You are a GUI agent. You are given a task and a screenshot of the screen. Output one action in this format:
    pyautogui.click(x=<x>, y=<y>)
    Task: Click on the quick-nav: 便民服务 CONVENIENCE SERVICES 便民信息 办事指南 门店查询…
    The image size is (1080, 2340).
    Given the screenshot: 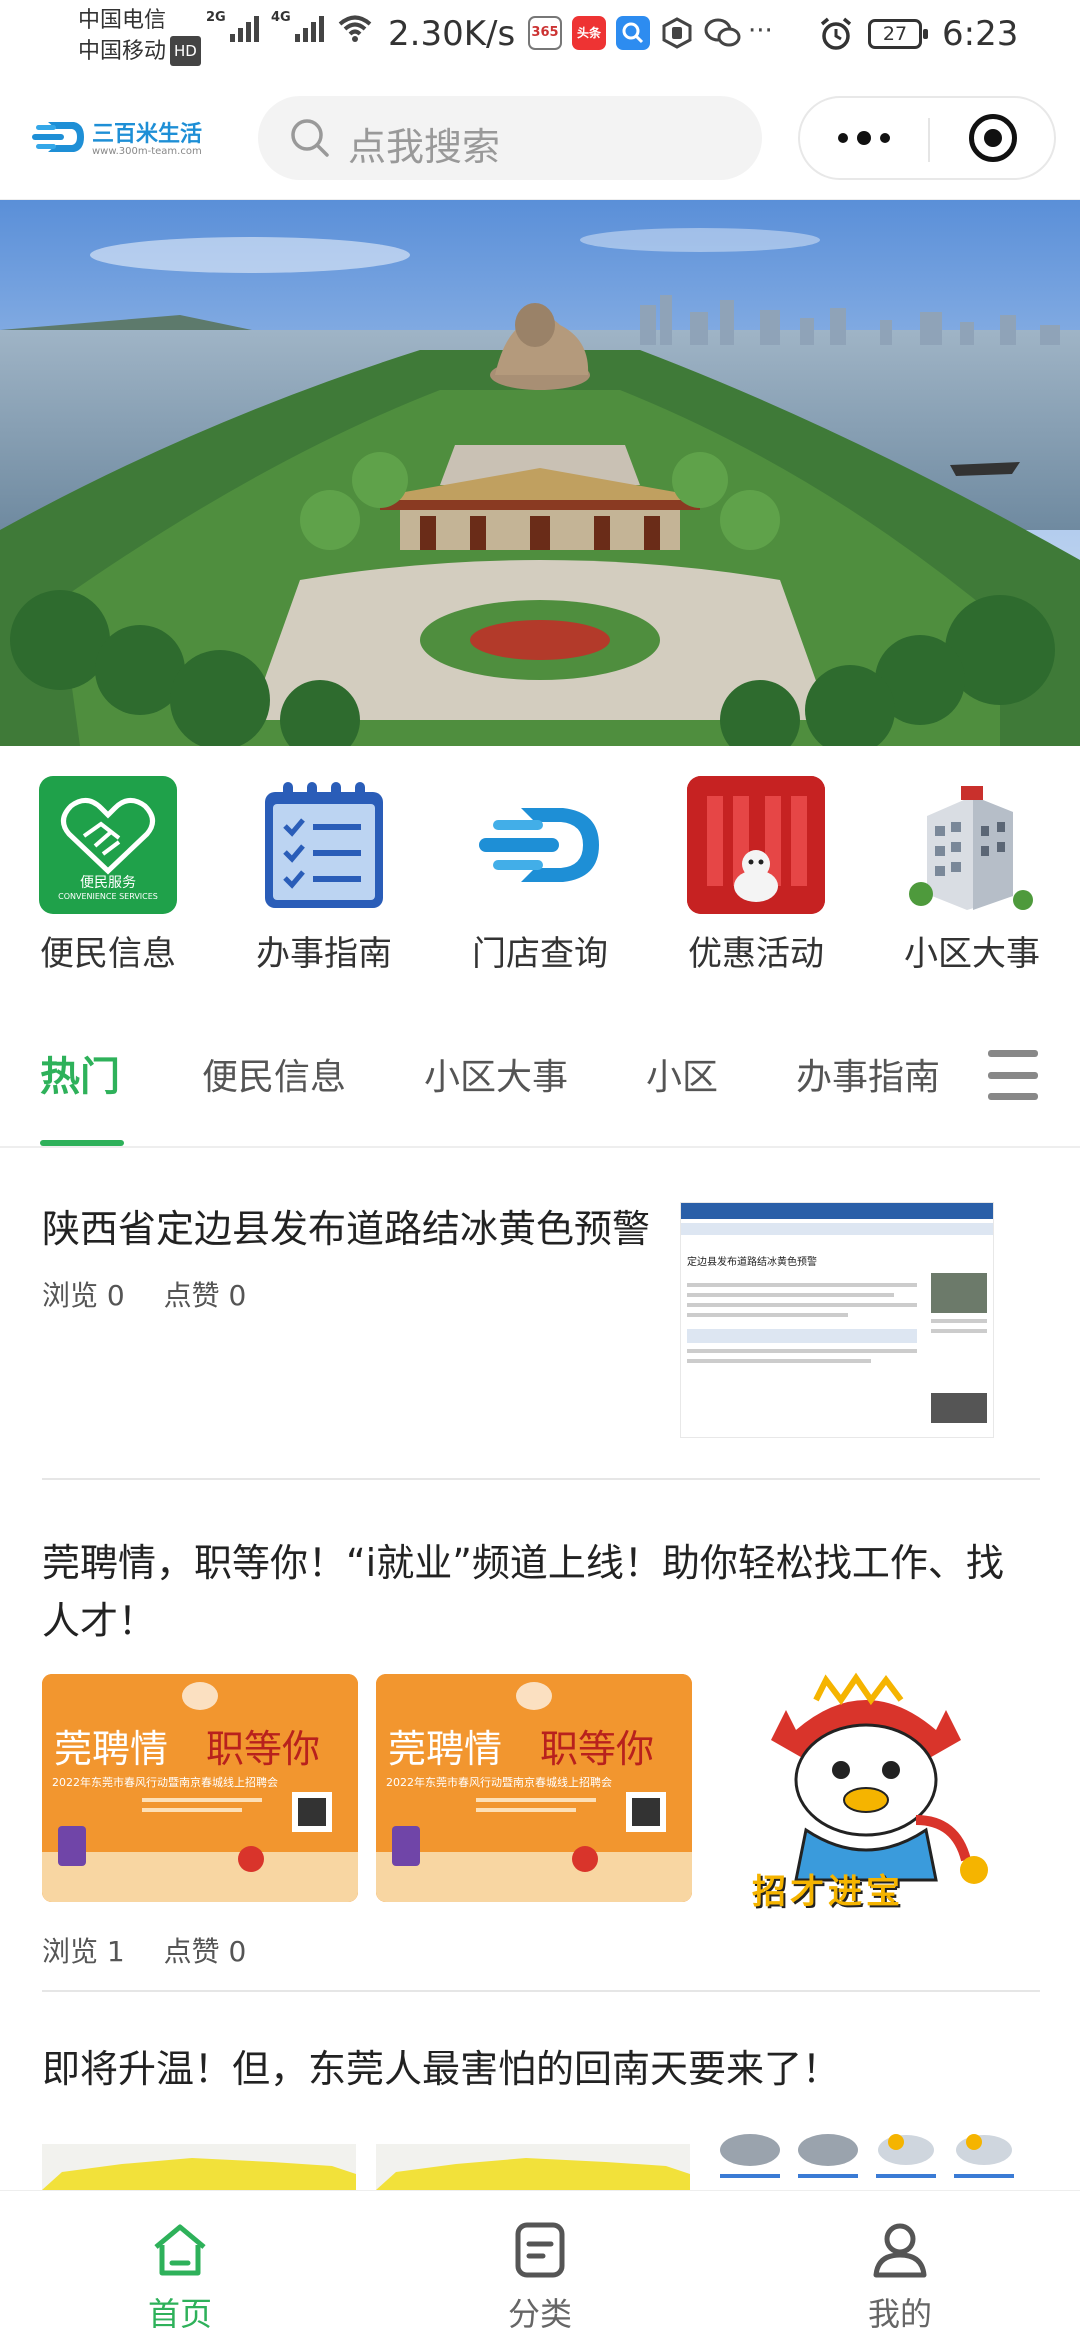 What is the action you would take?
    pyautogui.click(x=540, y=866)
    